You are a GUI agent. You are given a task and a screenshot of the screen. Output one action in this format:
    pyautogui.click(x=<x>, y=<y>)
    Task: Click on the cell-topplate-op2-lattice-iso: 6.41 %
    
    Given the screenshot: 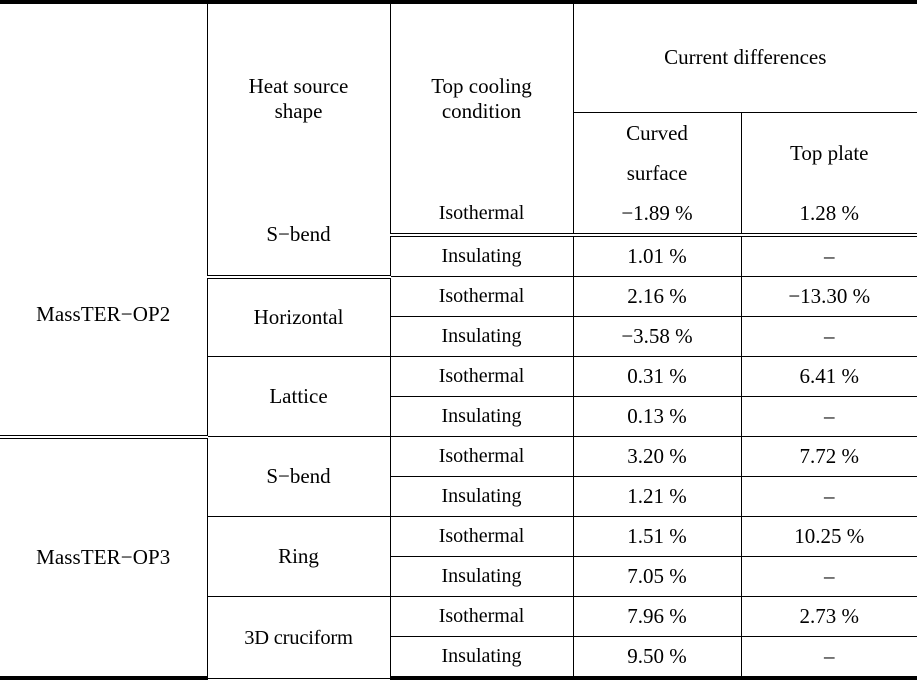 What is the action you would take?
    pyautogui.click(x=829, y=377)
    